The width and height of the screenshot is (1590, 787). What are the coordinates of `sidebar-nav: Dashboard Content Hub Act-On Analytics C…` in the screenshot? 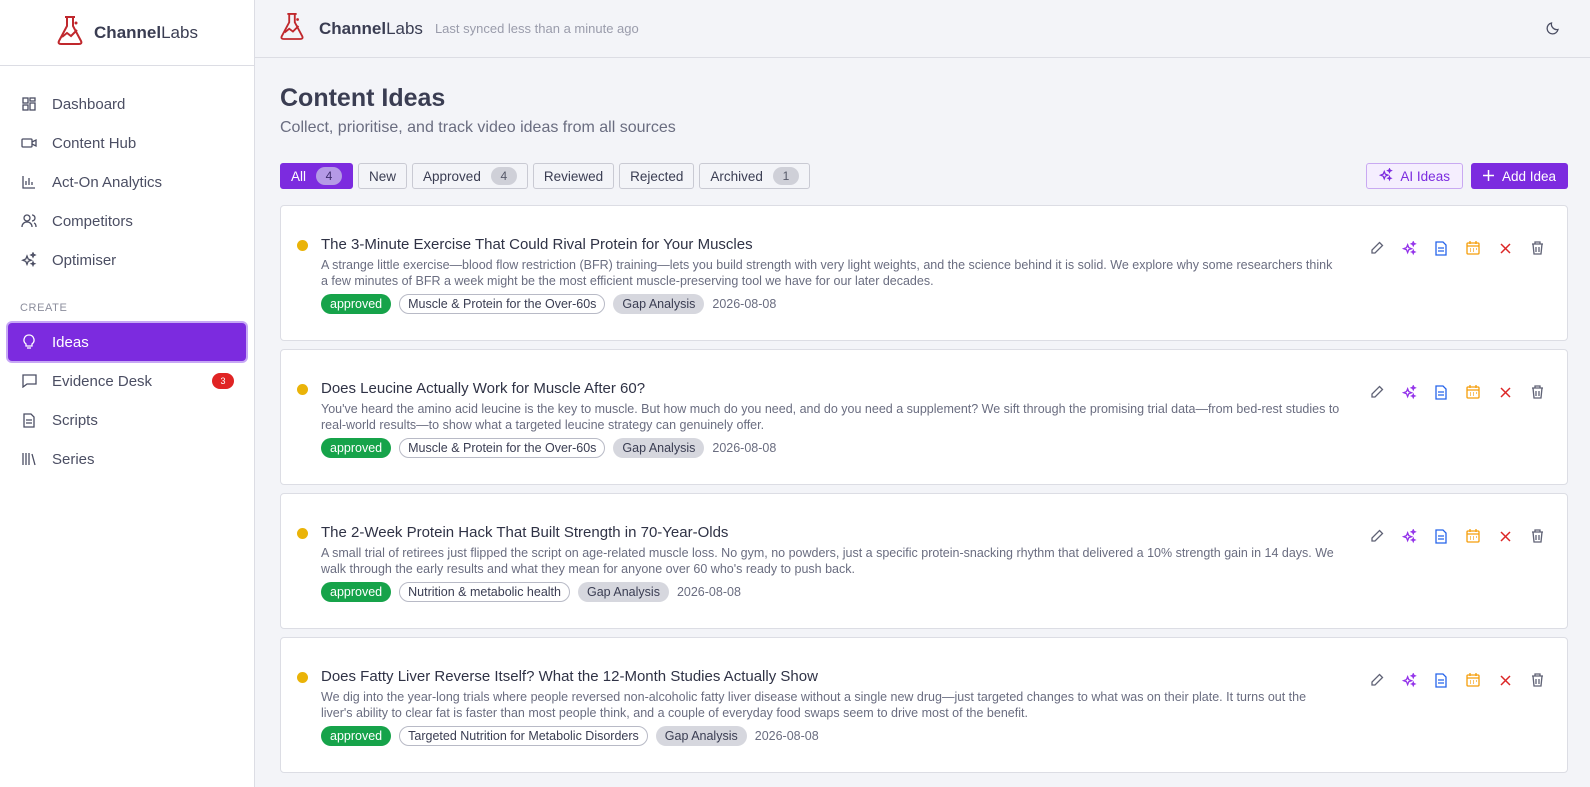 It's located at (127, 272).